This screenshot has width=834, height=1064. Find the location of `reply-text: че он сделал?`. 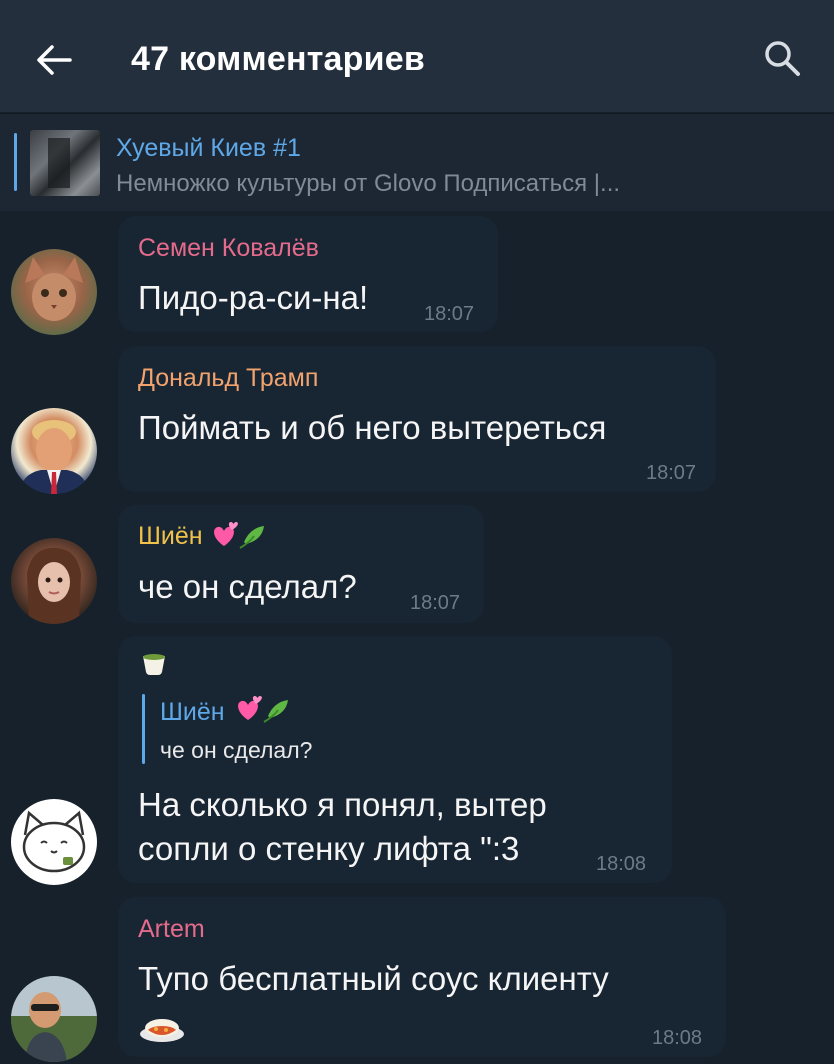

reply-text: че он сделал? is located at coordinates (236, 750).